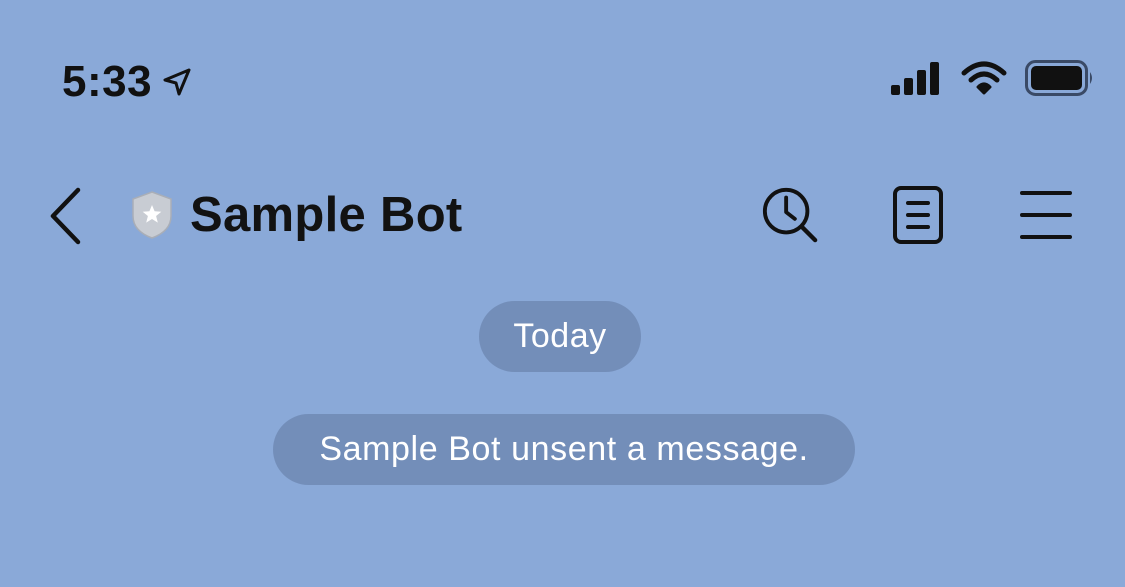 The height and width of the screenshot is (587, 1125). What do you see at coordinates (560, 336) in the screenshot?
I see `date-separator: Today` at bounding box center [560, 336].